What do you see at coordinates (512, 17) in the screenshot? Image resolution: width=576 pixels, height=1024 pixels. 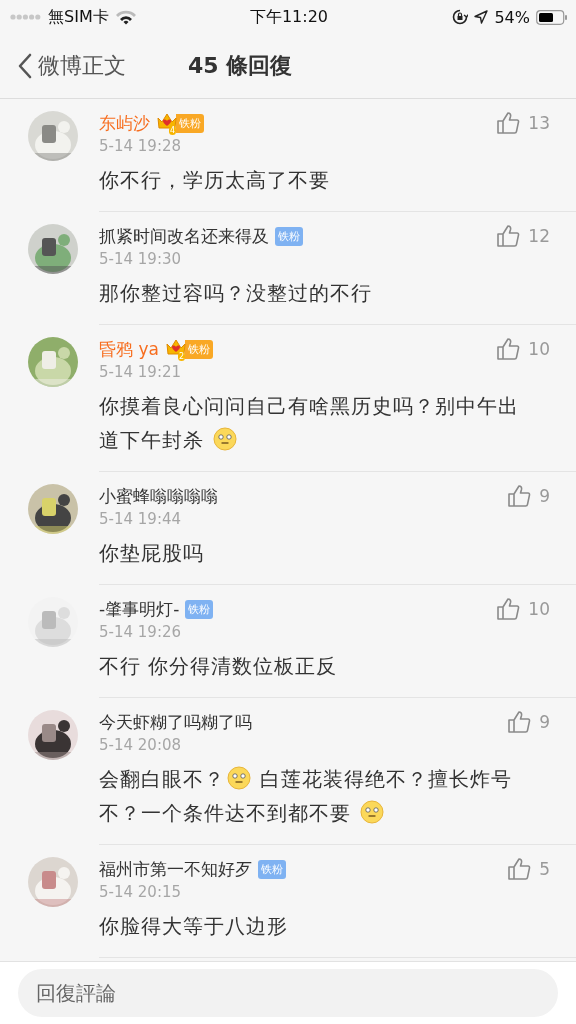 I see `battery-percent: 54%` at bounding box center [512, 17].